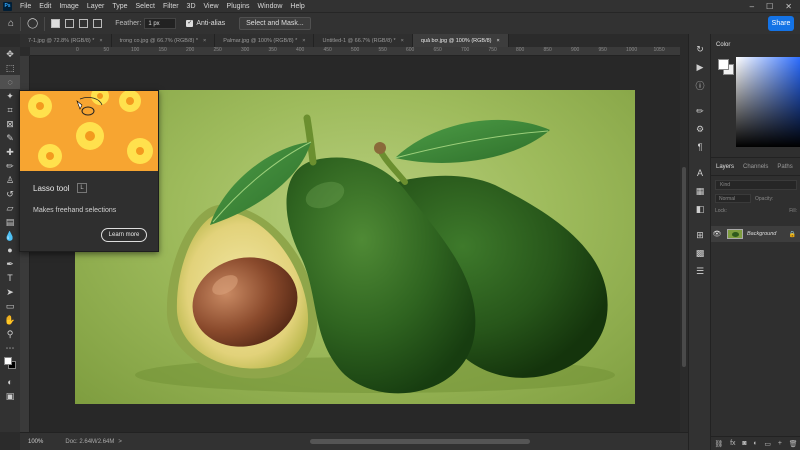  I want to click on blend-mode-select: Normal, so click(733, 198).